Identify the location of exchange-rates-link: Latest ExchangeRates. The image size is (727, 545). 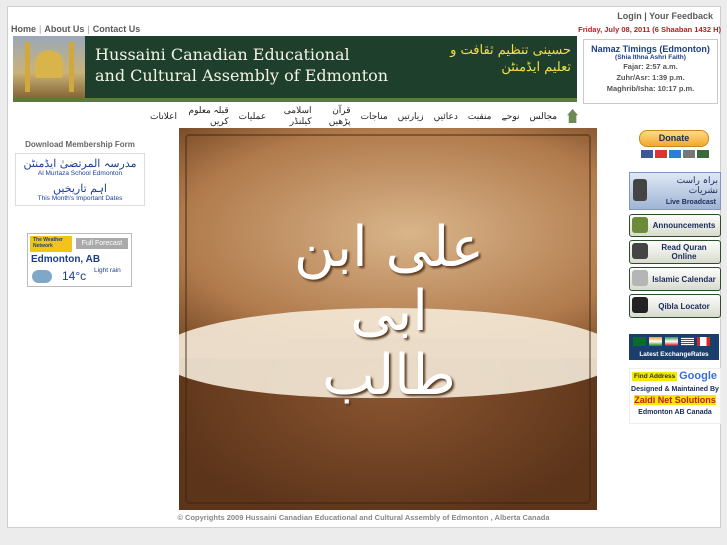
(674, 347).